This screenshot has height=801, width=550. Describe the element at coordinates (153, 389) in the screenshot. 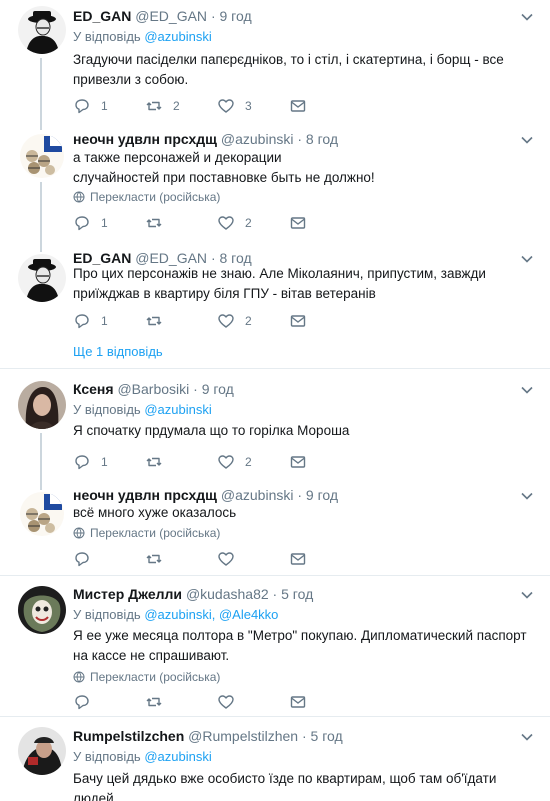

I see `author-handle: @Barbosiki` at that location.